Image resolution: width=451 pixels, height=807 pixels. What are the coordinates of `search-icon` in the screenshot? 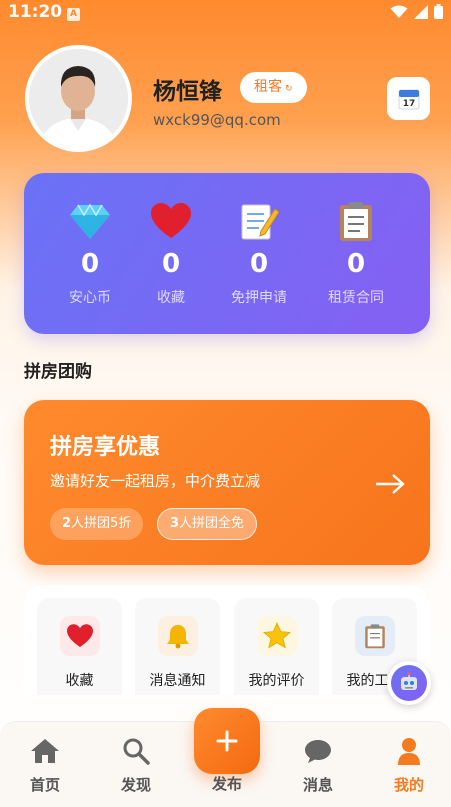 It's located at (136, 751).